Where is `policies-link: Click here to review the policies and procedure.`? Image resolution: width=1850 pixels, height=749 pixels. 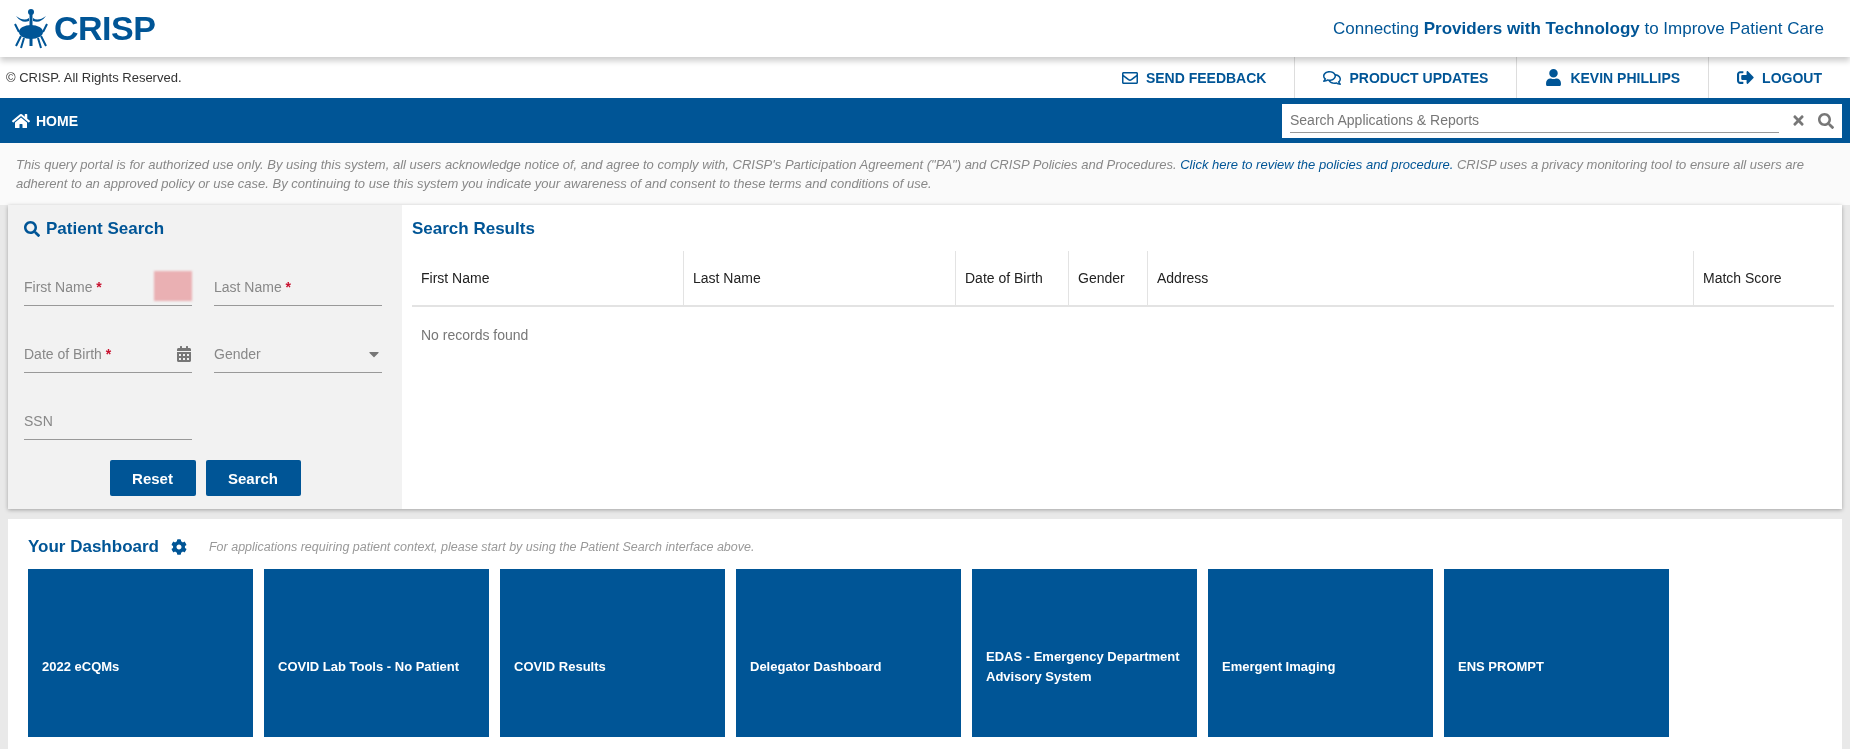 policies-link: Click here to review the policies and procedure. is located at coordinates (1317, 164).